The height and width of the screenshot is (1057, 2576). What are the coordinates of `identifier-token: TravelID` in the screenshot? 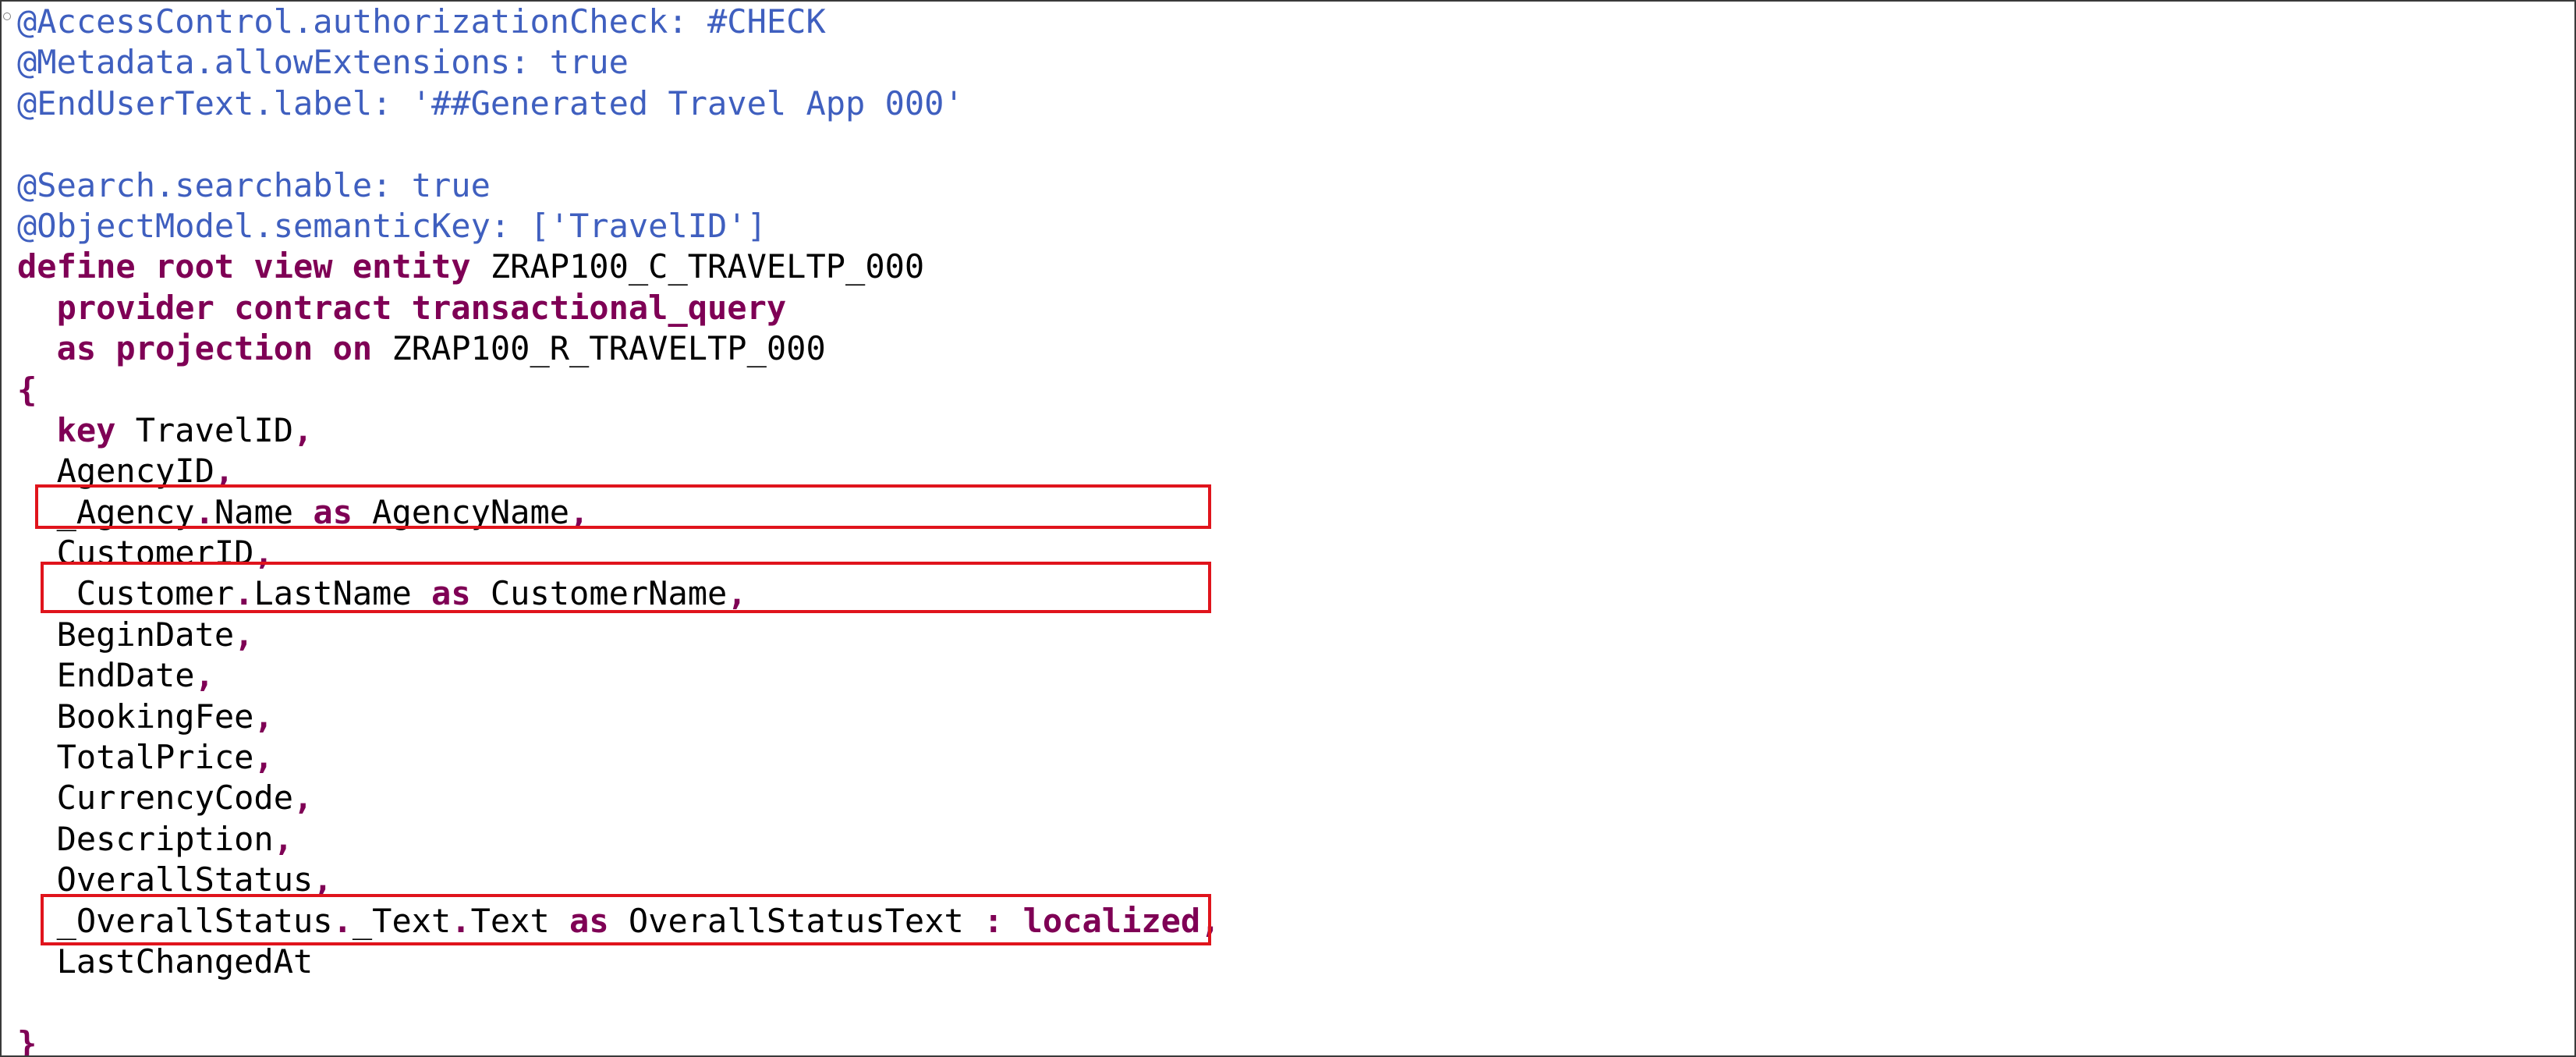 It's located at (205, 429).